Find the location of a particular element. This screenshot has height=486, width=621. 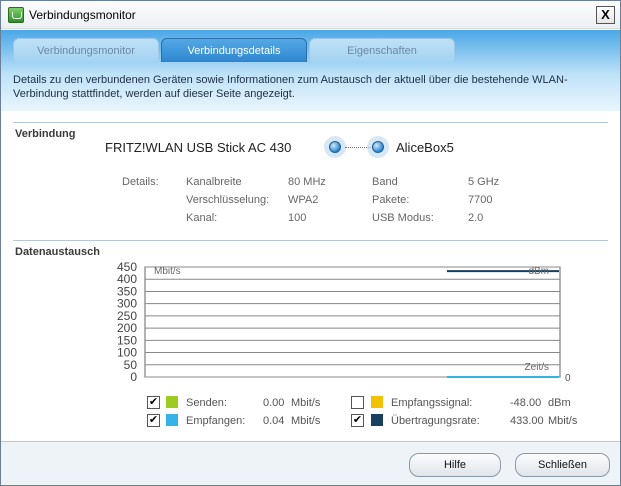

receive-unit: Mbit/s is located at coordinates (306, 421).